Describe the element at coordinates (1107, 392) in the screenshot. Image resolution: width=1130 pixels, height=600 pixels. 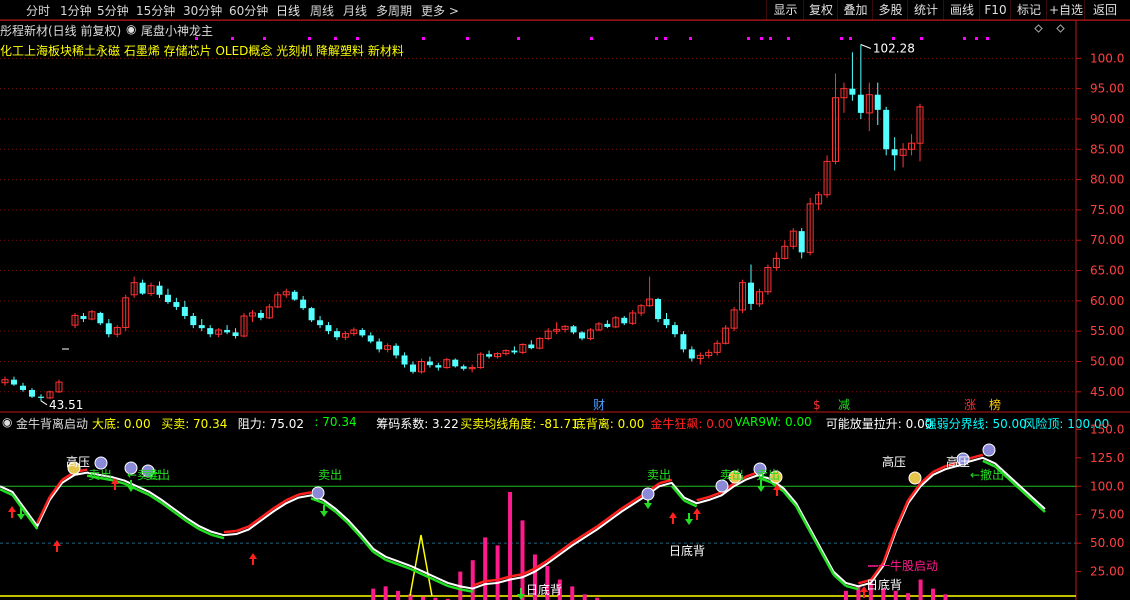
I see `price-tick-label: 45.00` at that location.